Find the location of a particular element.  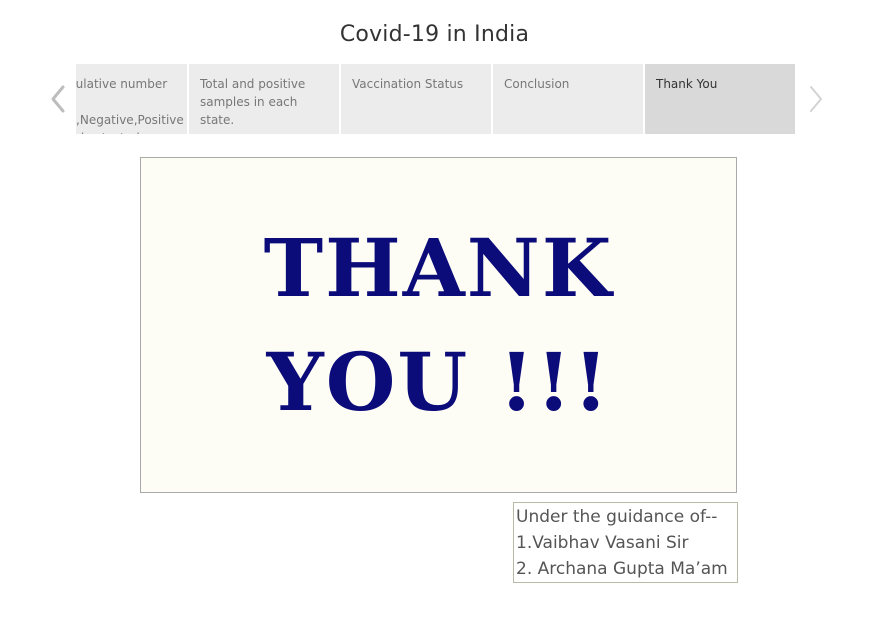

story-title: Covid-19 in India is located at coordinates (434, 34).